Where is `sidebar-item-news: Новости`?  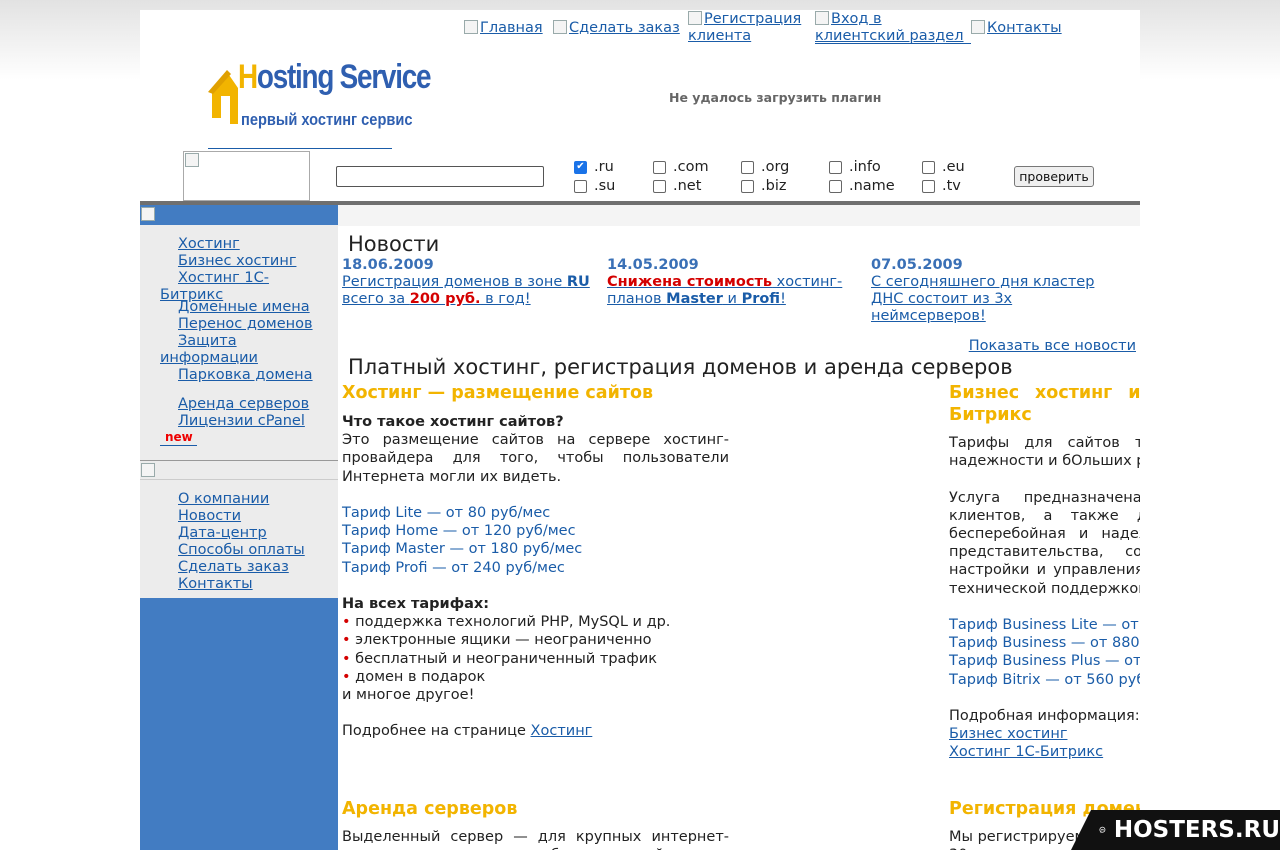 sidebar-item-news: Новости is located at coordinates (246, 516).